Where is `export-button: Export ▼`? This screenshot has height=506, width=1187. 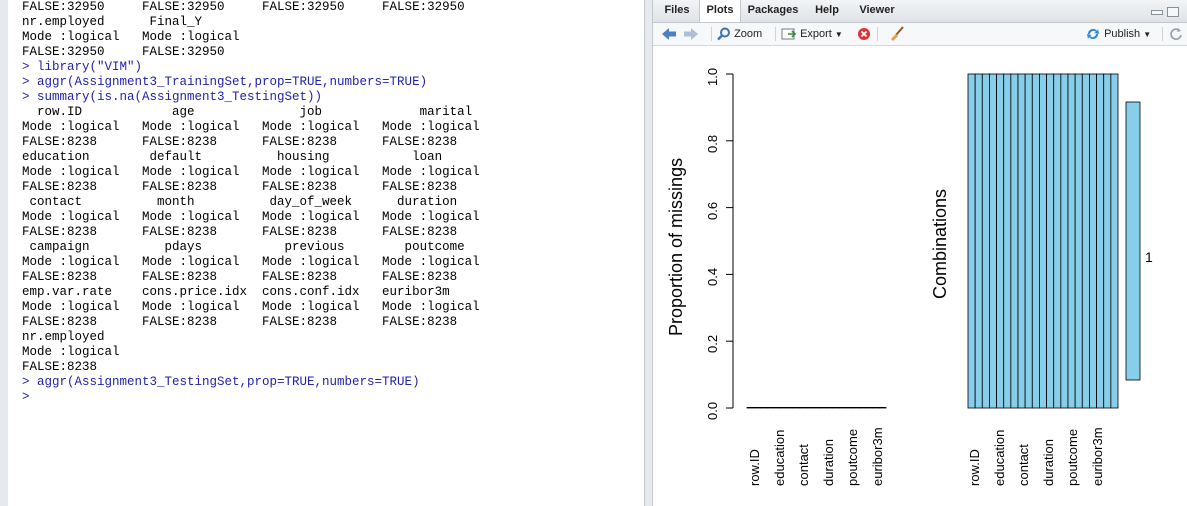
export-button: Export ▼ is located at coordinates (812, 34).